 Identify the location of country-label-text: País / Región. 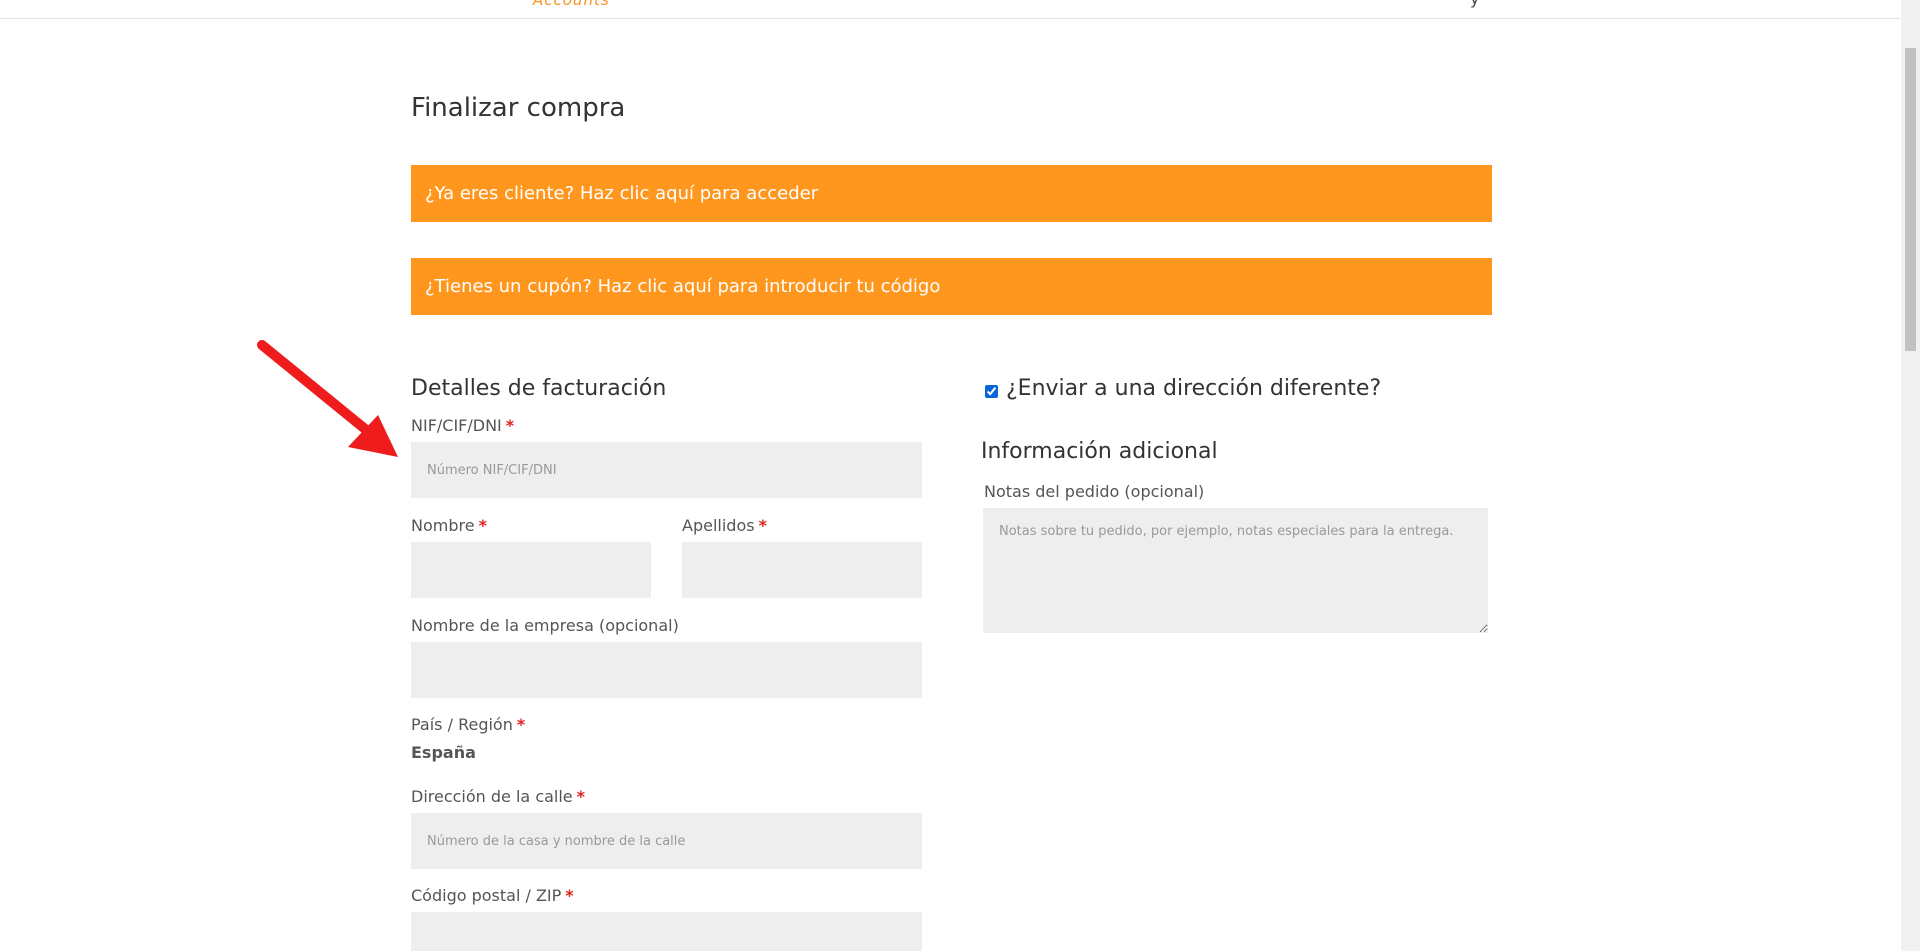
(462, 724).